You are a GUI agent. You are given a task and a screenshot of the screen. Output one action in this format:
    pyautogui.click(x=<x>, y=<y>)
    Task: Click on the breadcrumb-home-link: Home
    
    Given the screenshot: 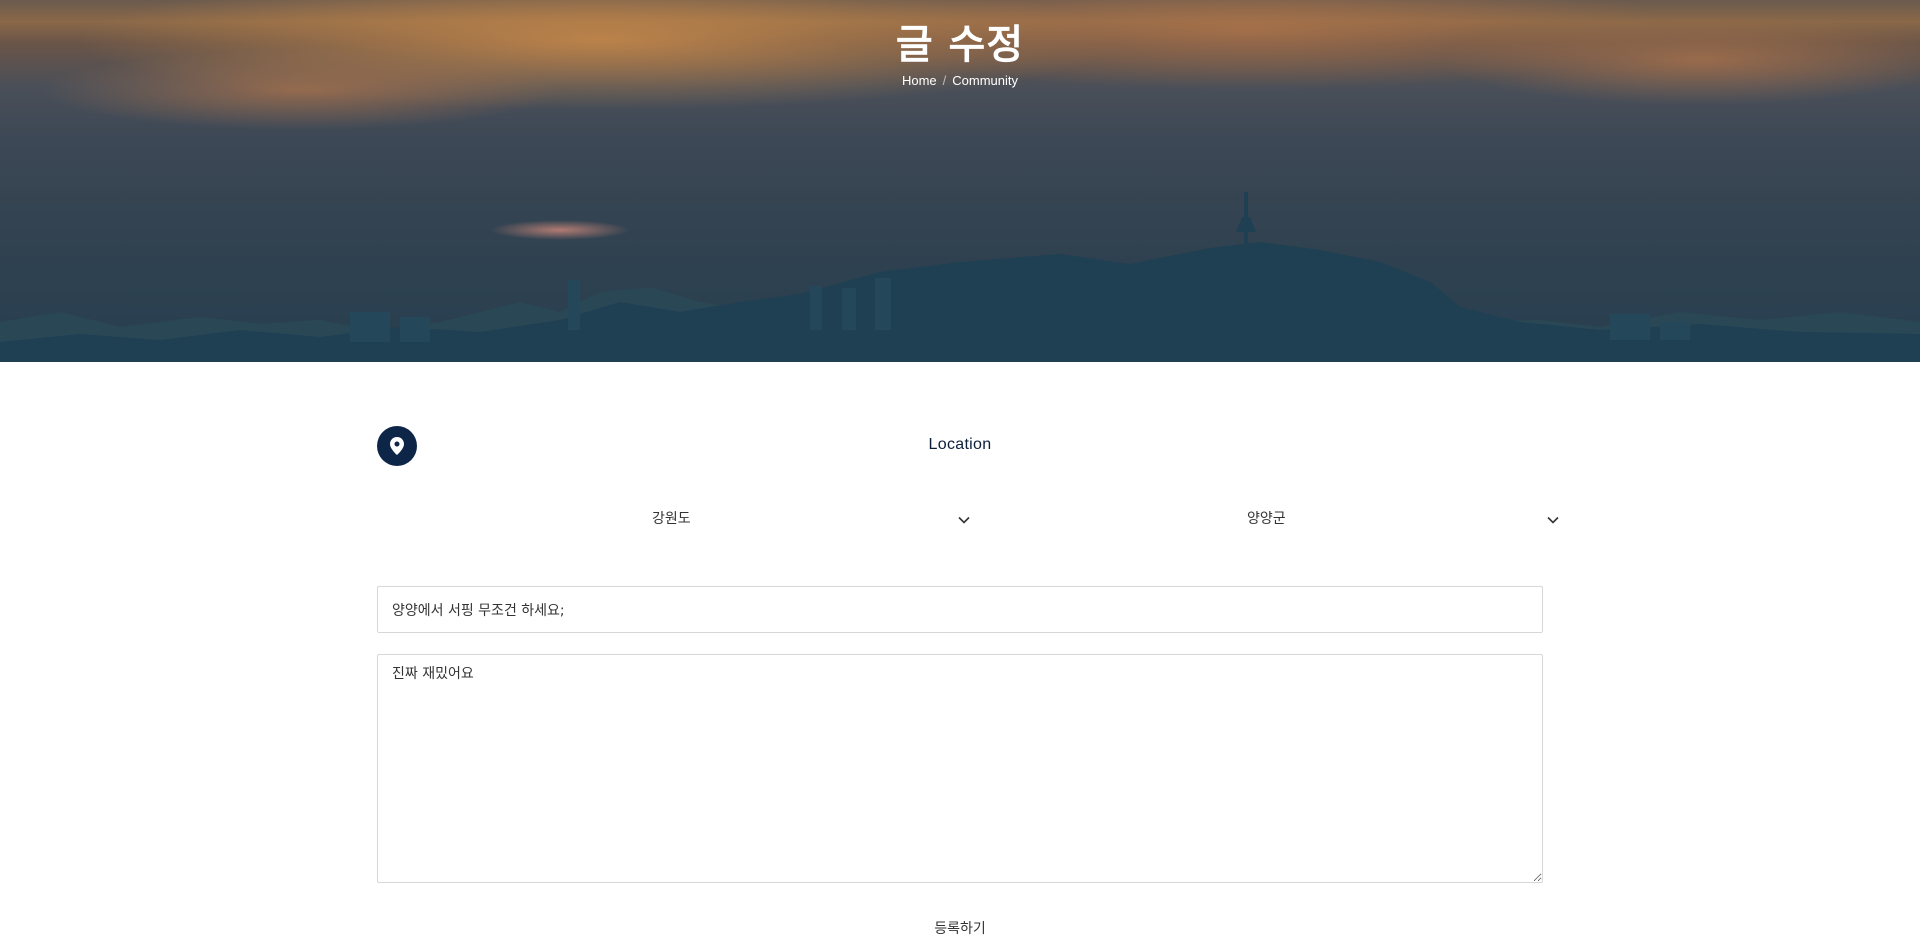 What is the action you would take?
    pyautogui.click(x=919, y=80)
    